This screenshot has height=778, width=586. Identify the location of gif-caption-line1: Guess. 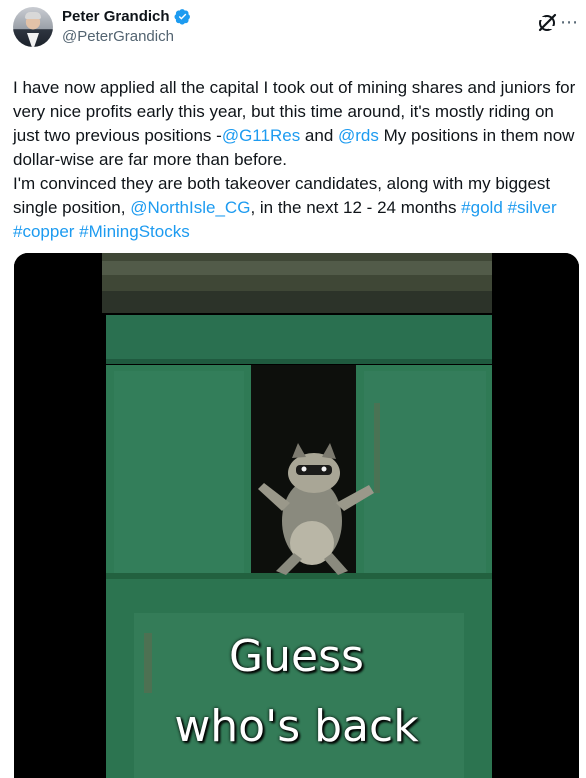
(296, 656).